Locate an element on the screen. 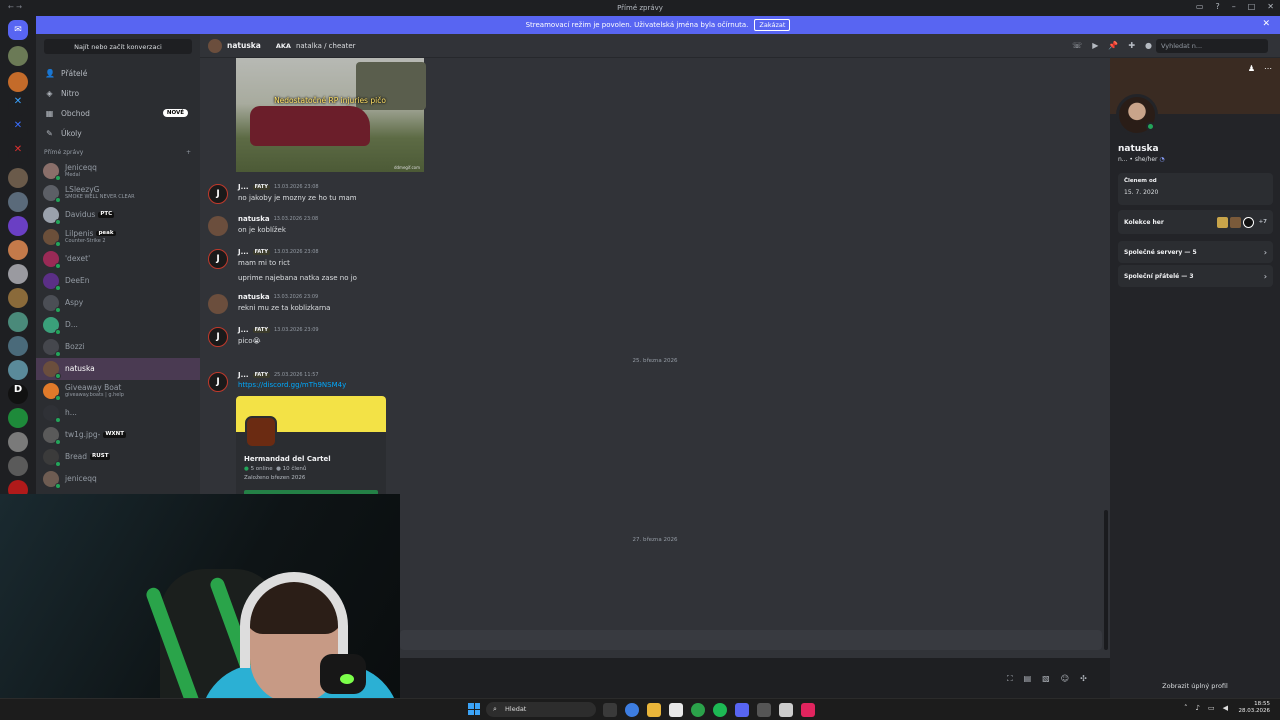  dm-item: Jeniceqq Medal is located at coordinates (118, 171).